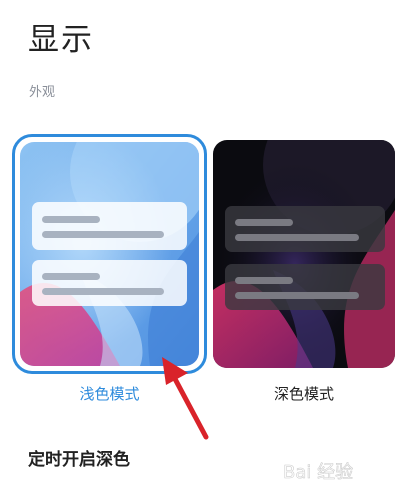 Image resolution: width=407 pixels, height=496 pixels. Describe the element at coordinates (304, 394) in the screenshot. I see `dark-mode-label: 深色模式` at that location.